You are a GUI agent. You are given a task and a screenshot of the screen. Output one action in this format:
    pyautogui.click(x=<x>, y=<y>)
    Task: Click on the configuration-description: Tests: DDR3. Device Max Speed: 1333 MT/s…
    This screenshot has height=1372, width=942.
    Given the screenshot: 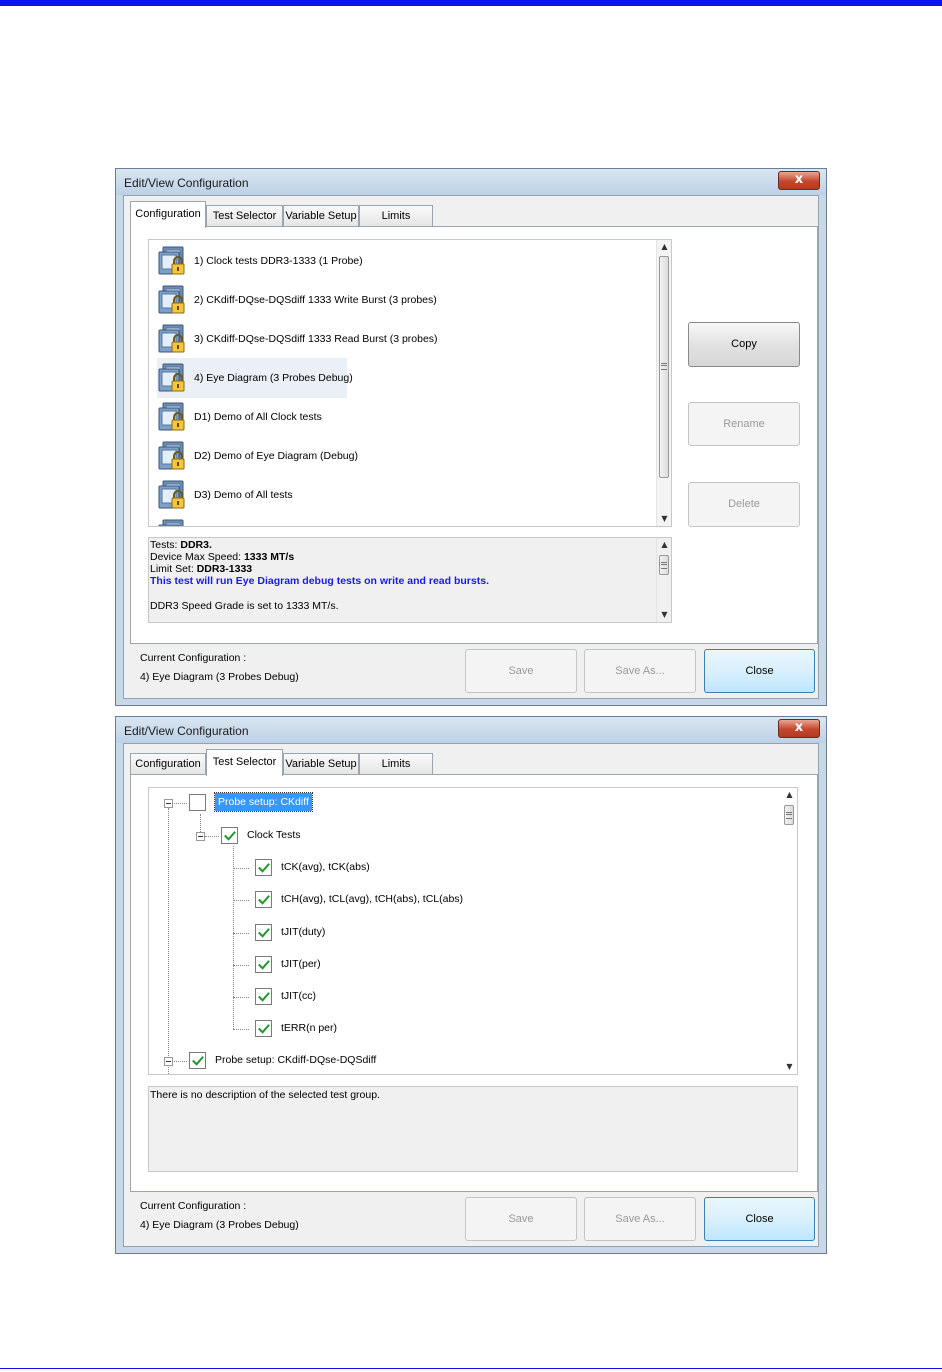 What is the action you would take?
    pyautogui.click(x=410, y=580)
    